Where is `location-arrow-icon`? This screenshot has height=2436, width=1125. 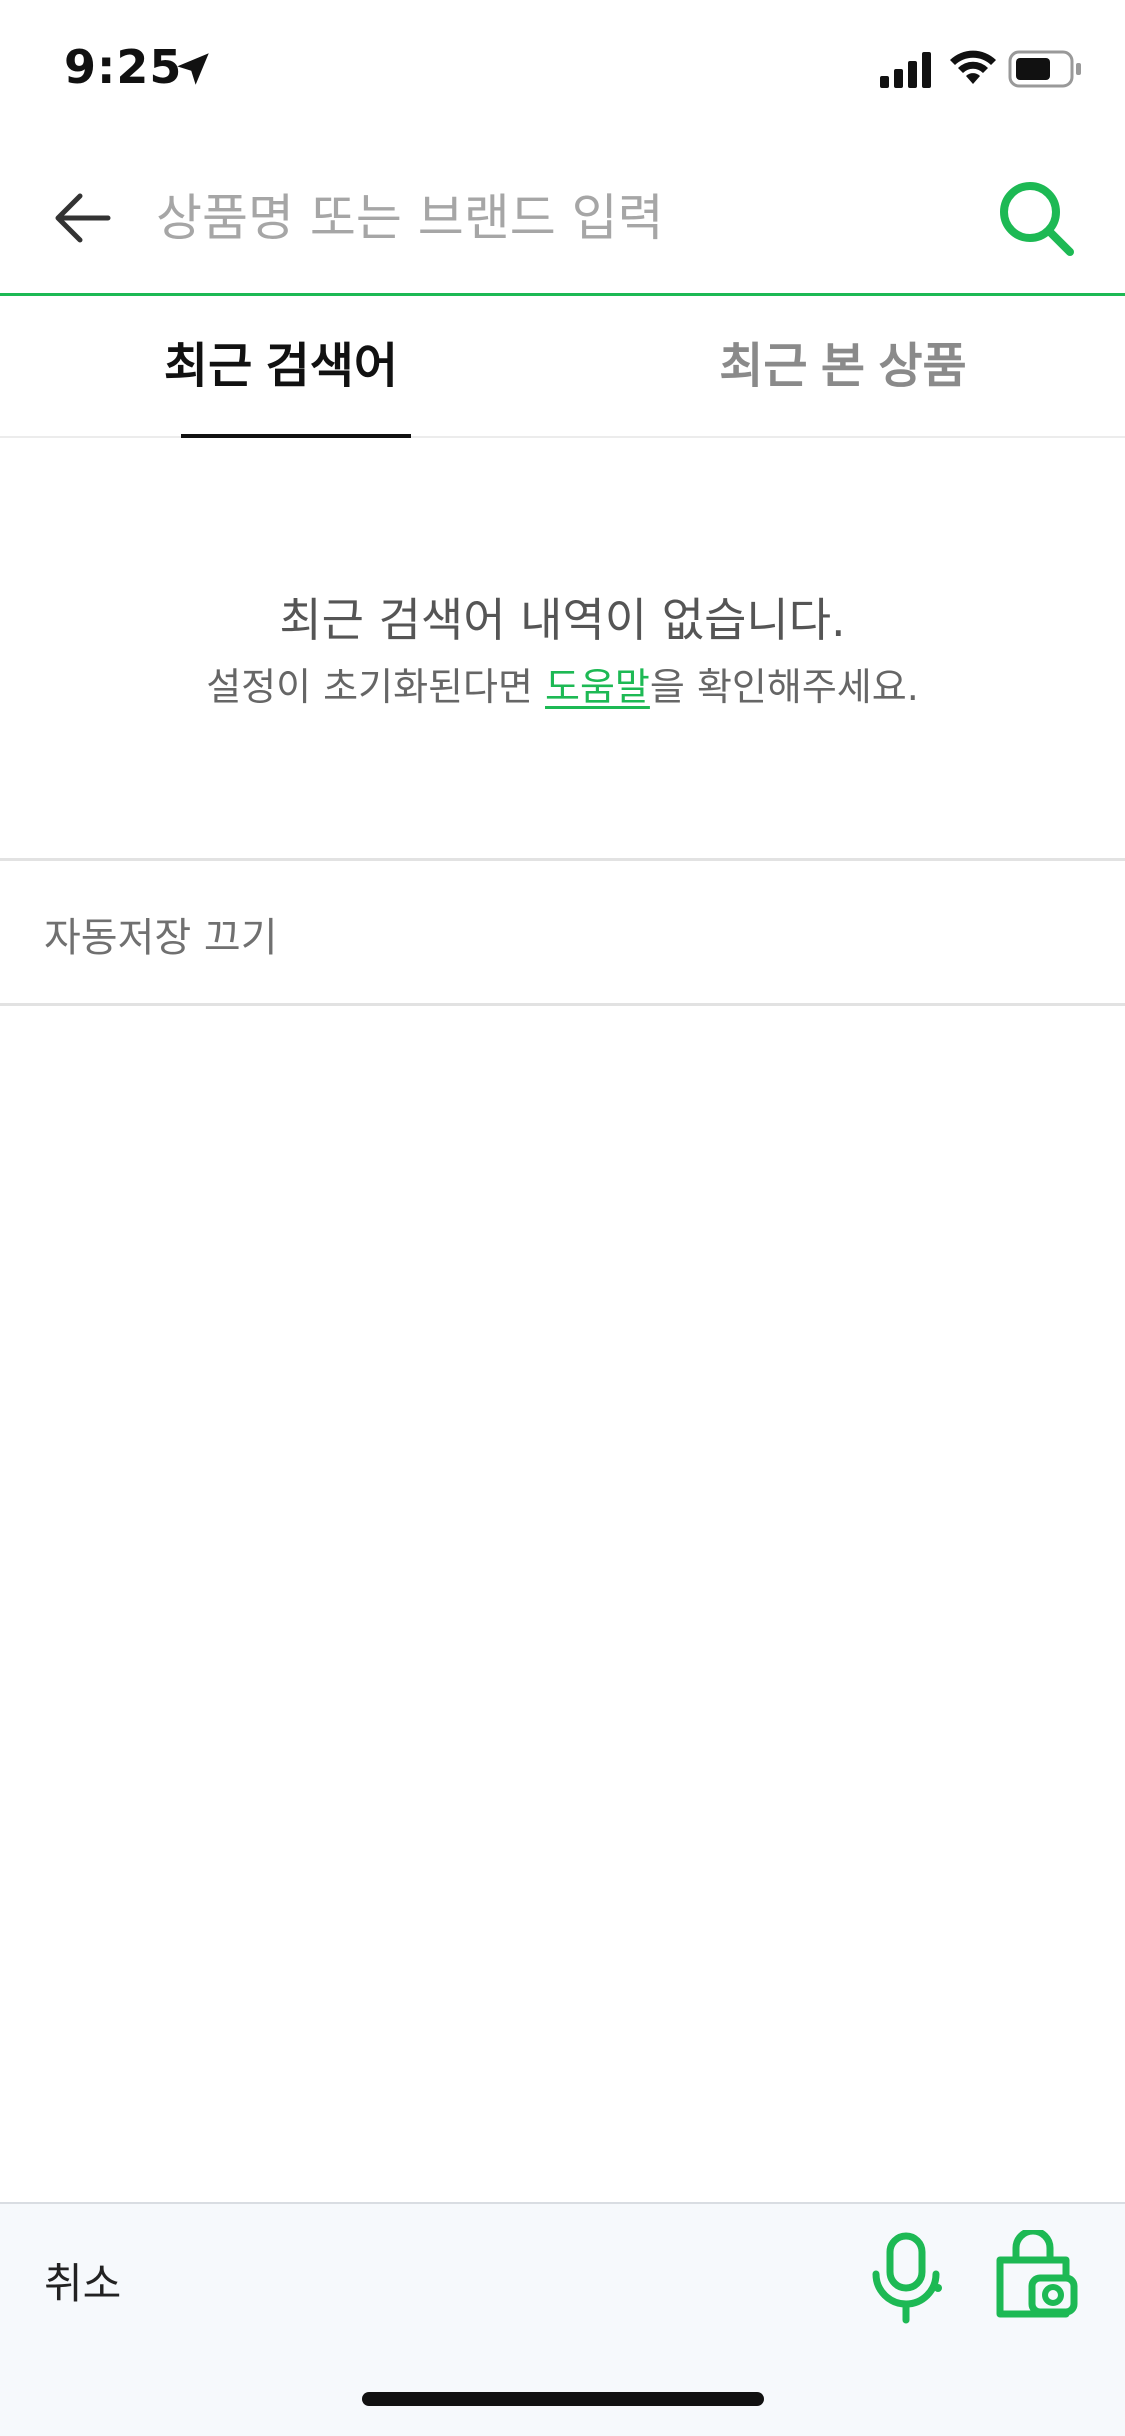
location-arrow-icon is located at coordinates (193, 69).